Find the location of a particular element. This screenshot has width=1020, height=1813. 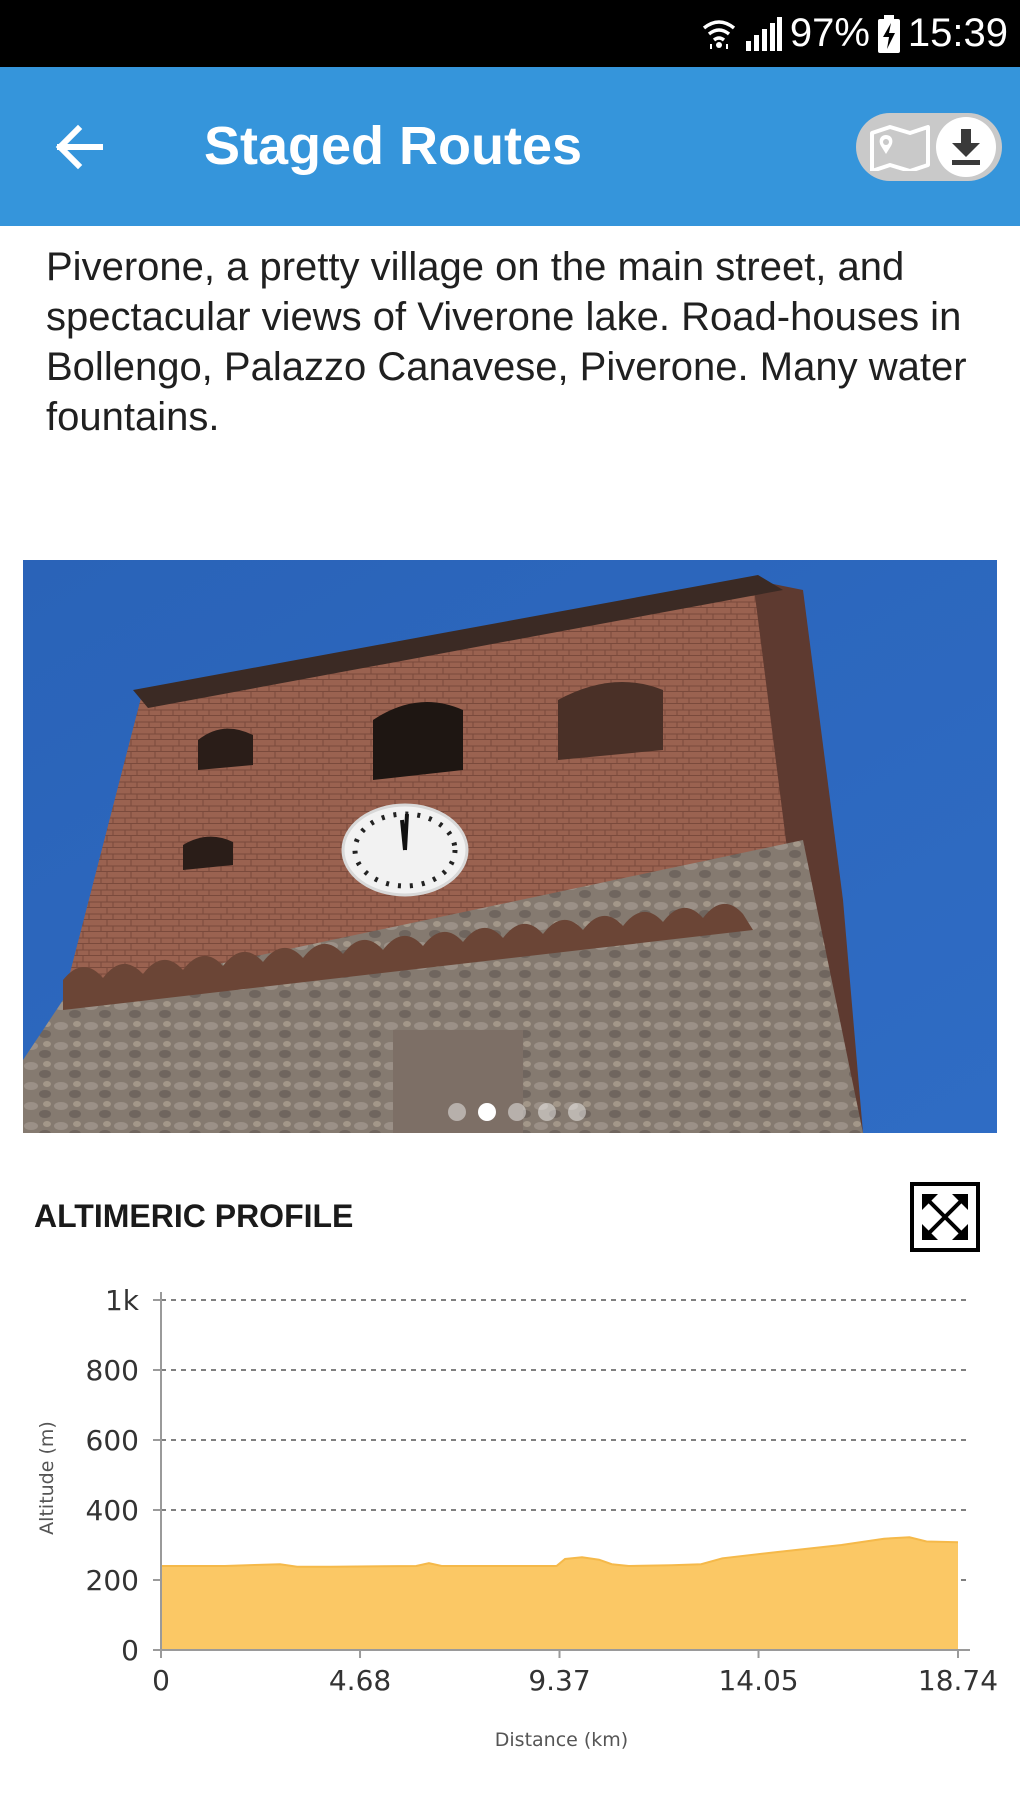

app-bar: Staged Routes is located at coordinates (510, 146).